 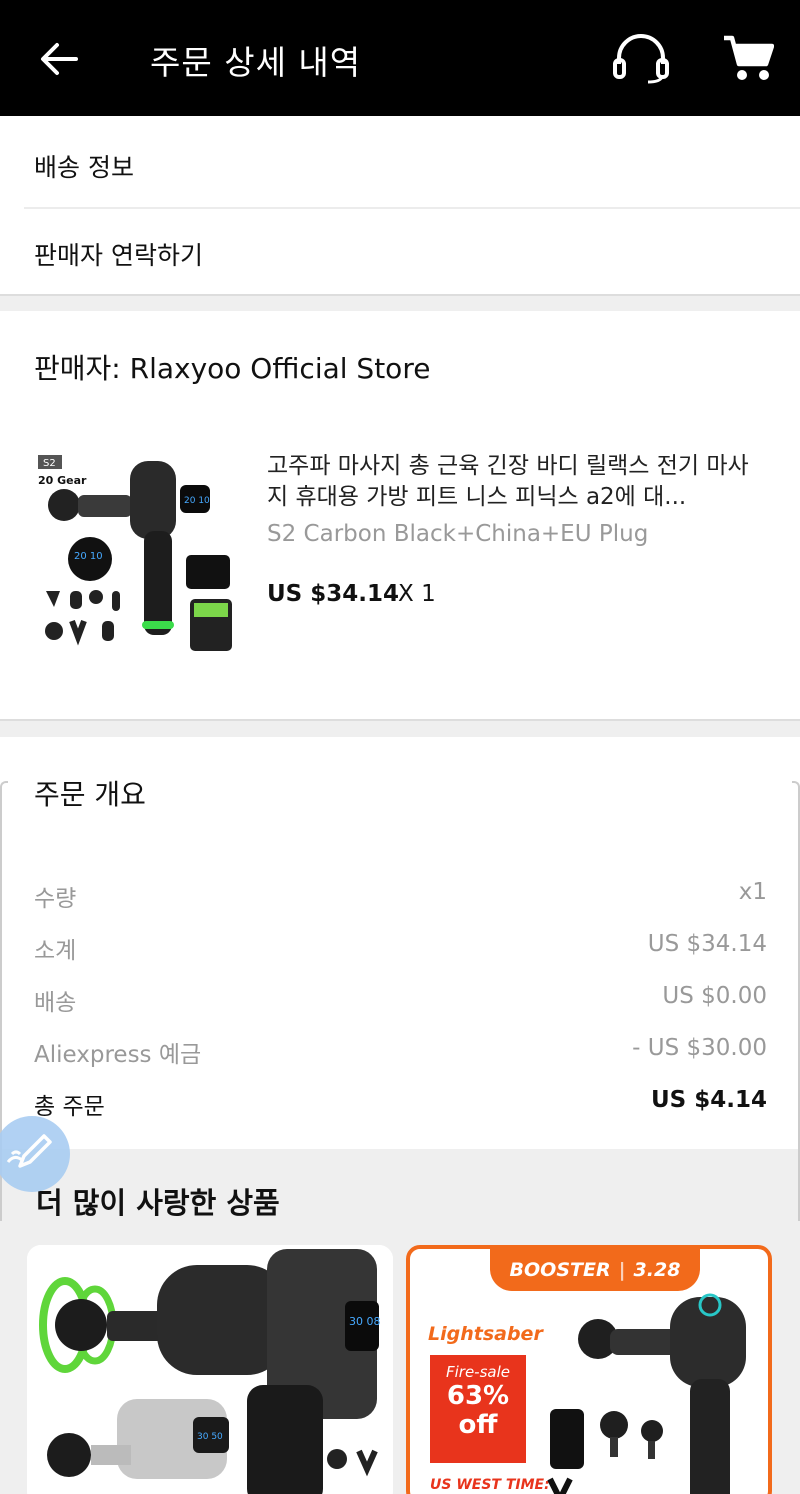 I want to click on cart-icon, so click(x=748, y=58).